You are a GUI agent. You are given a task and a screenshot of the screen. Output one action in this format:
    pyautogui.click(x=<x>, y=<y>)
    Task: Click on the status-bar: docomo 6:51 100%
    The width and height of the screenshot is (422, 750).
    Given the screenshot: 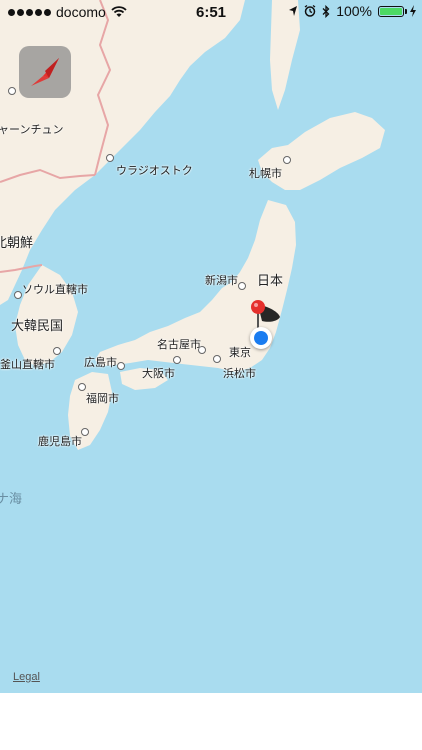 What is the action you would take?
    pyautogui.click(x=211, y=13)
    